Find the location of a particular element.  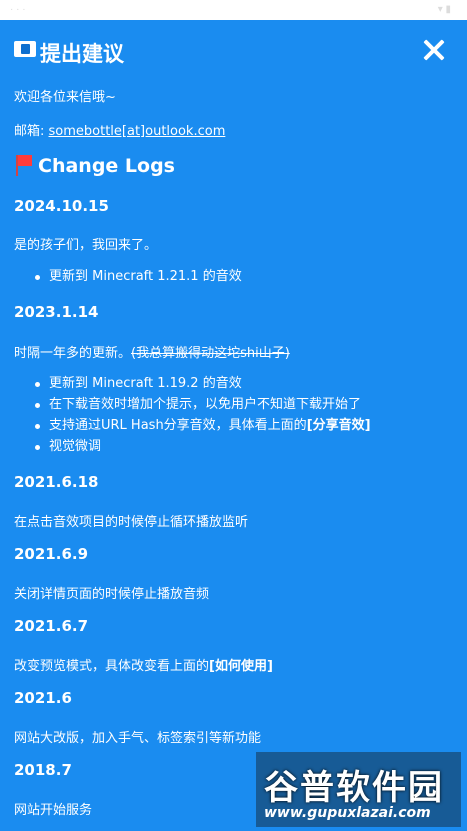

version-2018-7: 2018.7 is located at coordinates (43, 770).